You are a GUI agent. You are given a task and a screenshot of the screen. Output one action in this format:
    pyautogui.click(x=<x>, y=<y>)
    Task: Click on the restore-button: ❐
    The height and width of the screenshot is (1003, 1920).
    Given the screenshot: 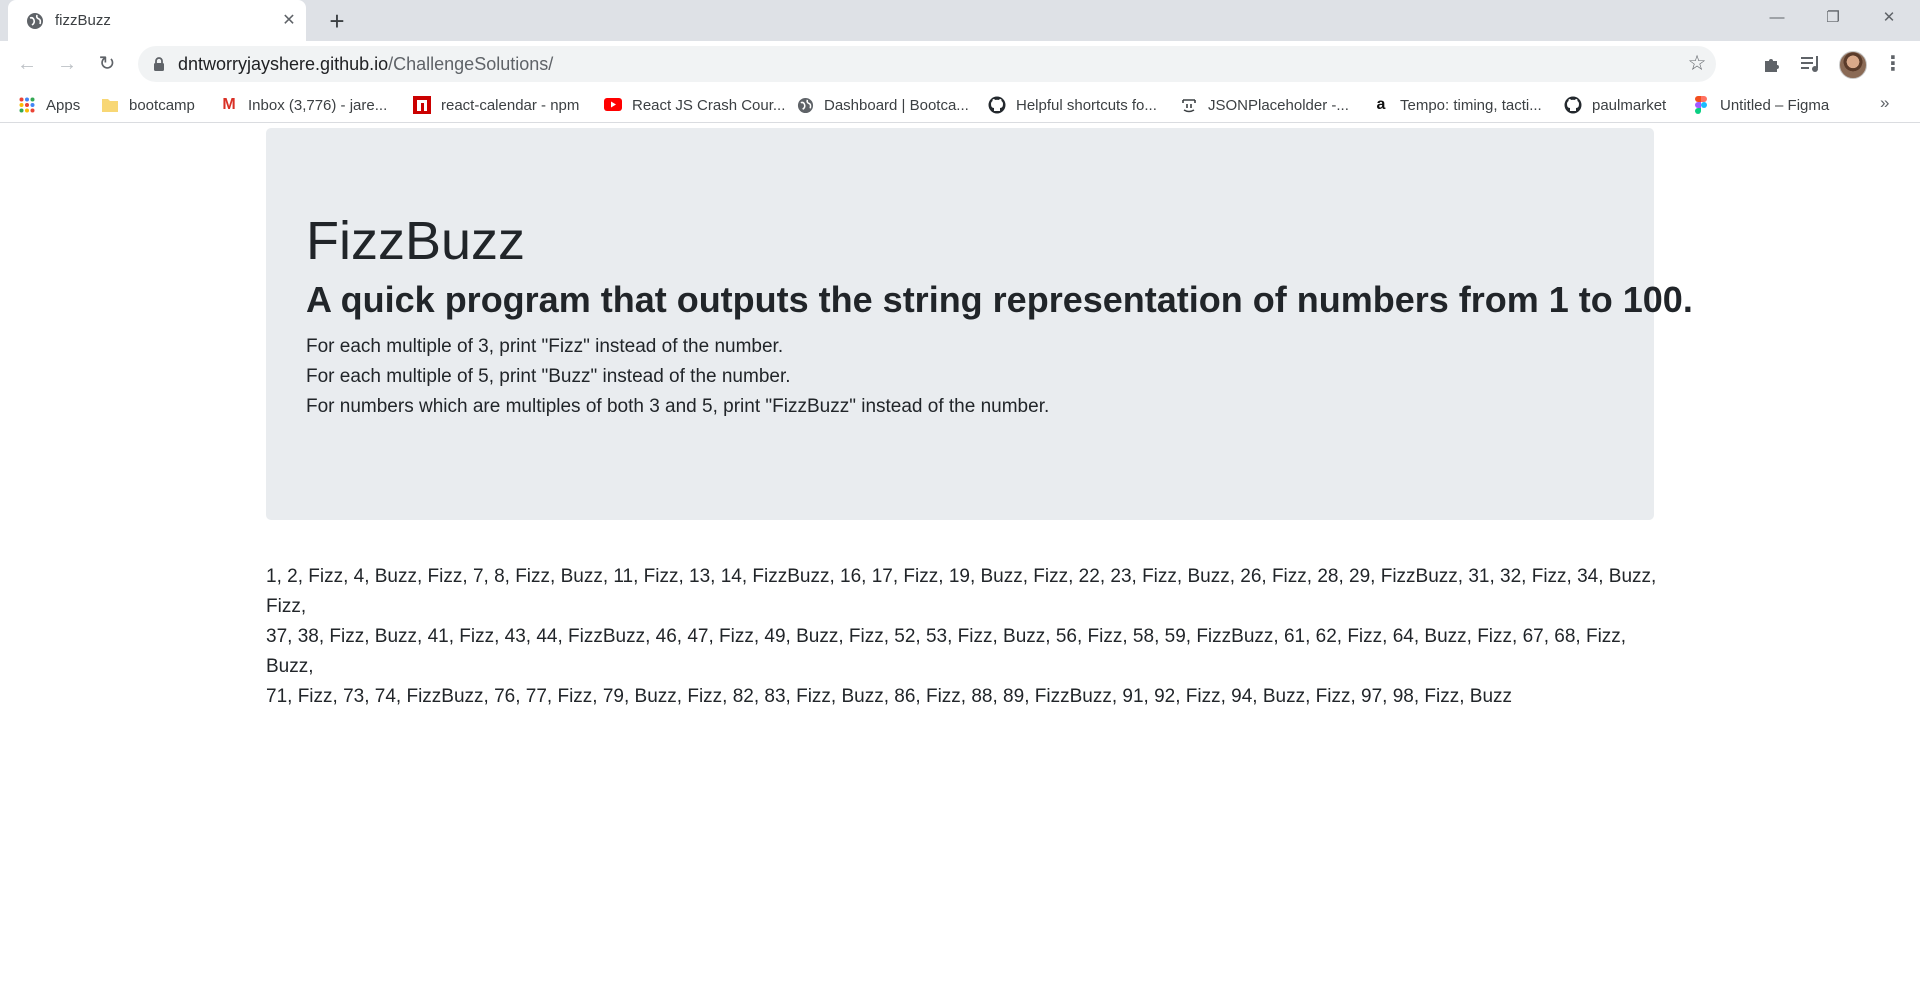 What is the action you would take?
    pyautogui.click(x=1833, y=18)
    